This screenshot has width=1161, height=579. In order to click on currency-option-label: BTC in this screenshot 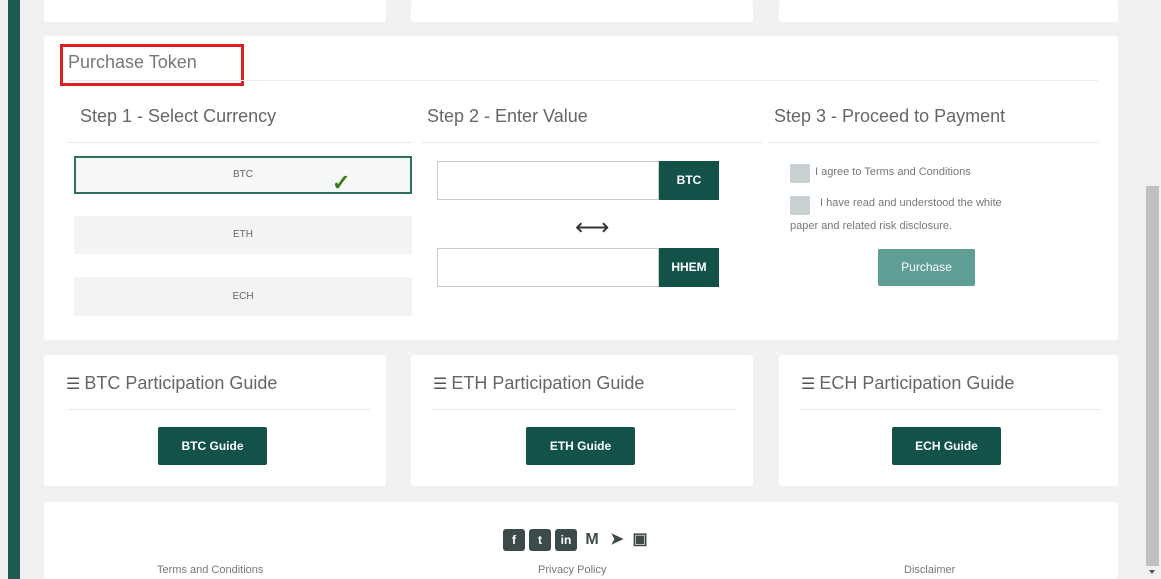, I will do `click(243, 174)`.